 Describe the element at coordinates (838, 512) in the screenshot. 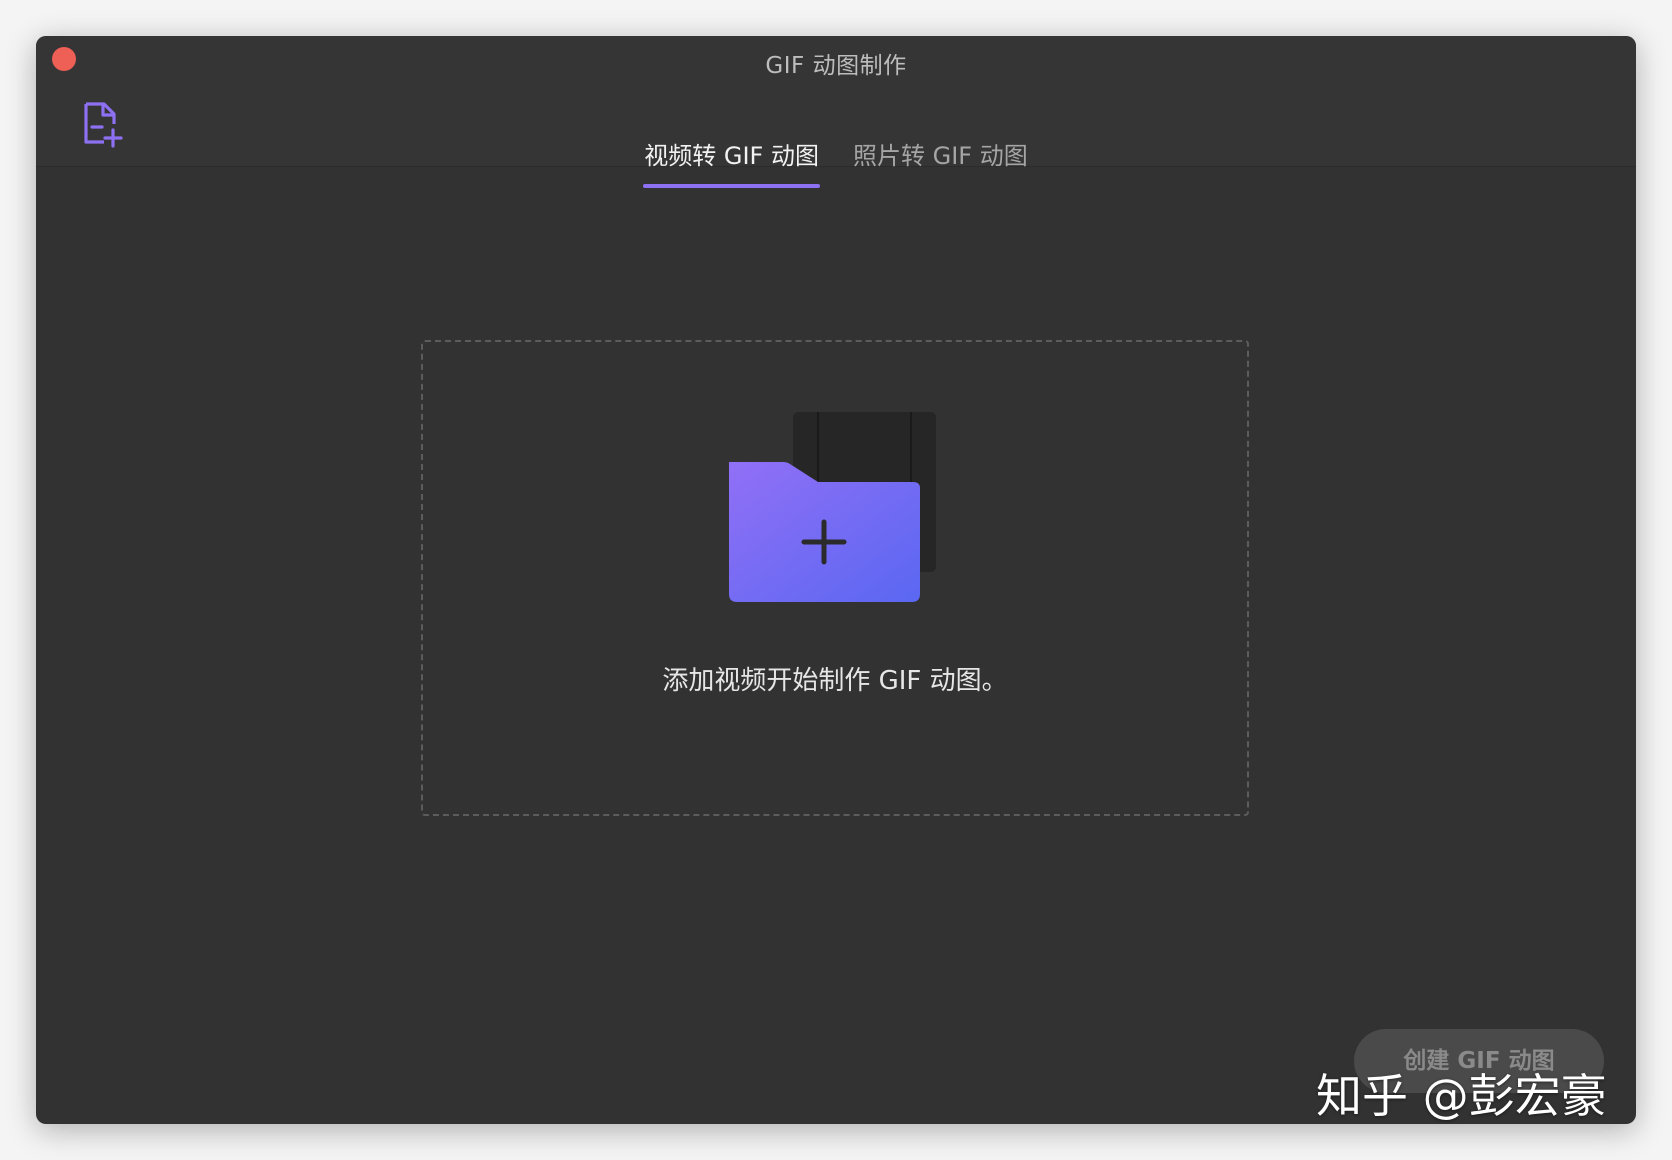

I see `add-folder-icon` at that location.